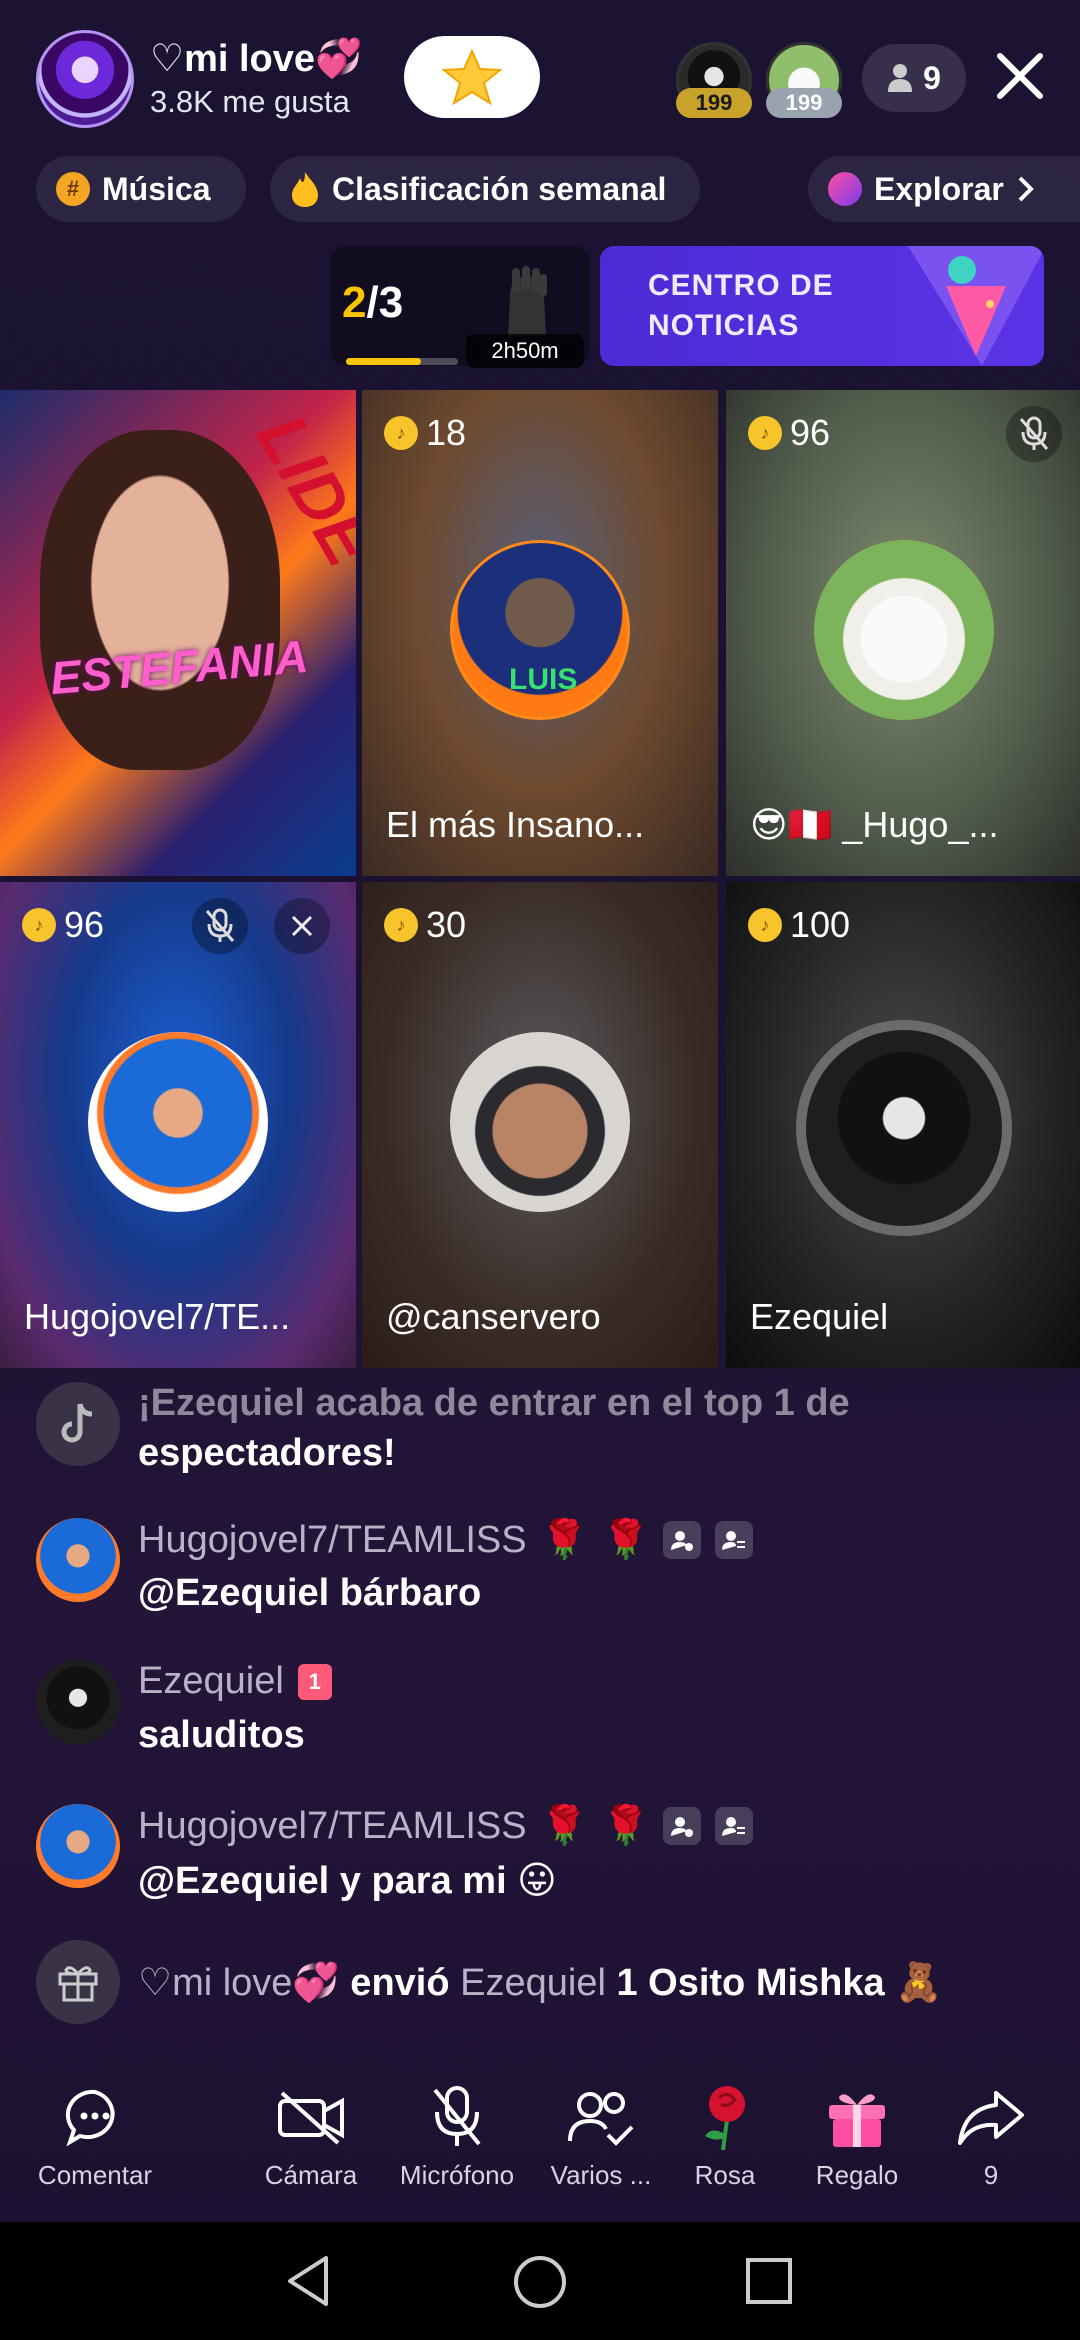 This screenshot has height=2340, width=1080. Describe the element at coordinates (308, 2281) in the screenshot. I see `back-icon` at that location.